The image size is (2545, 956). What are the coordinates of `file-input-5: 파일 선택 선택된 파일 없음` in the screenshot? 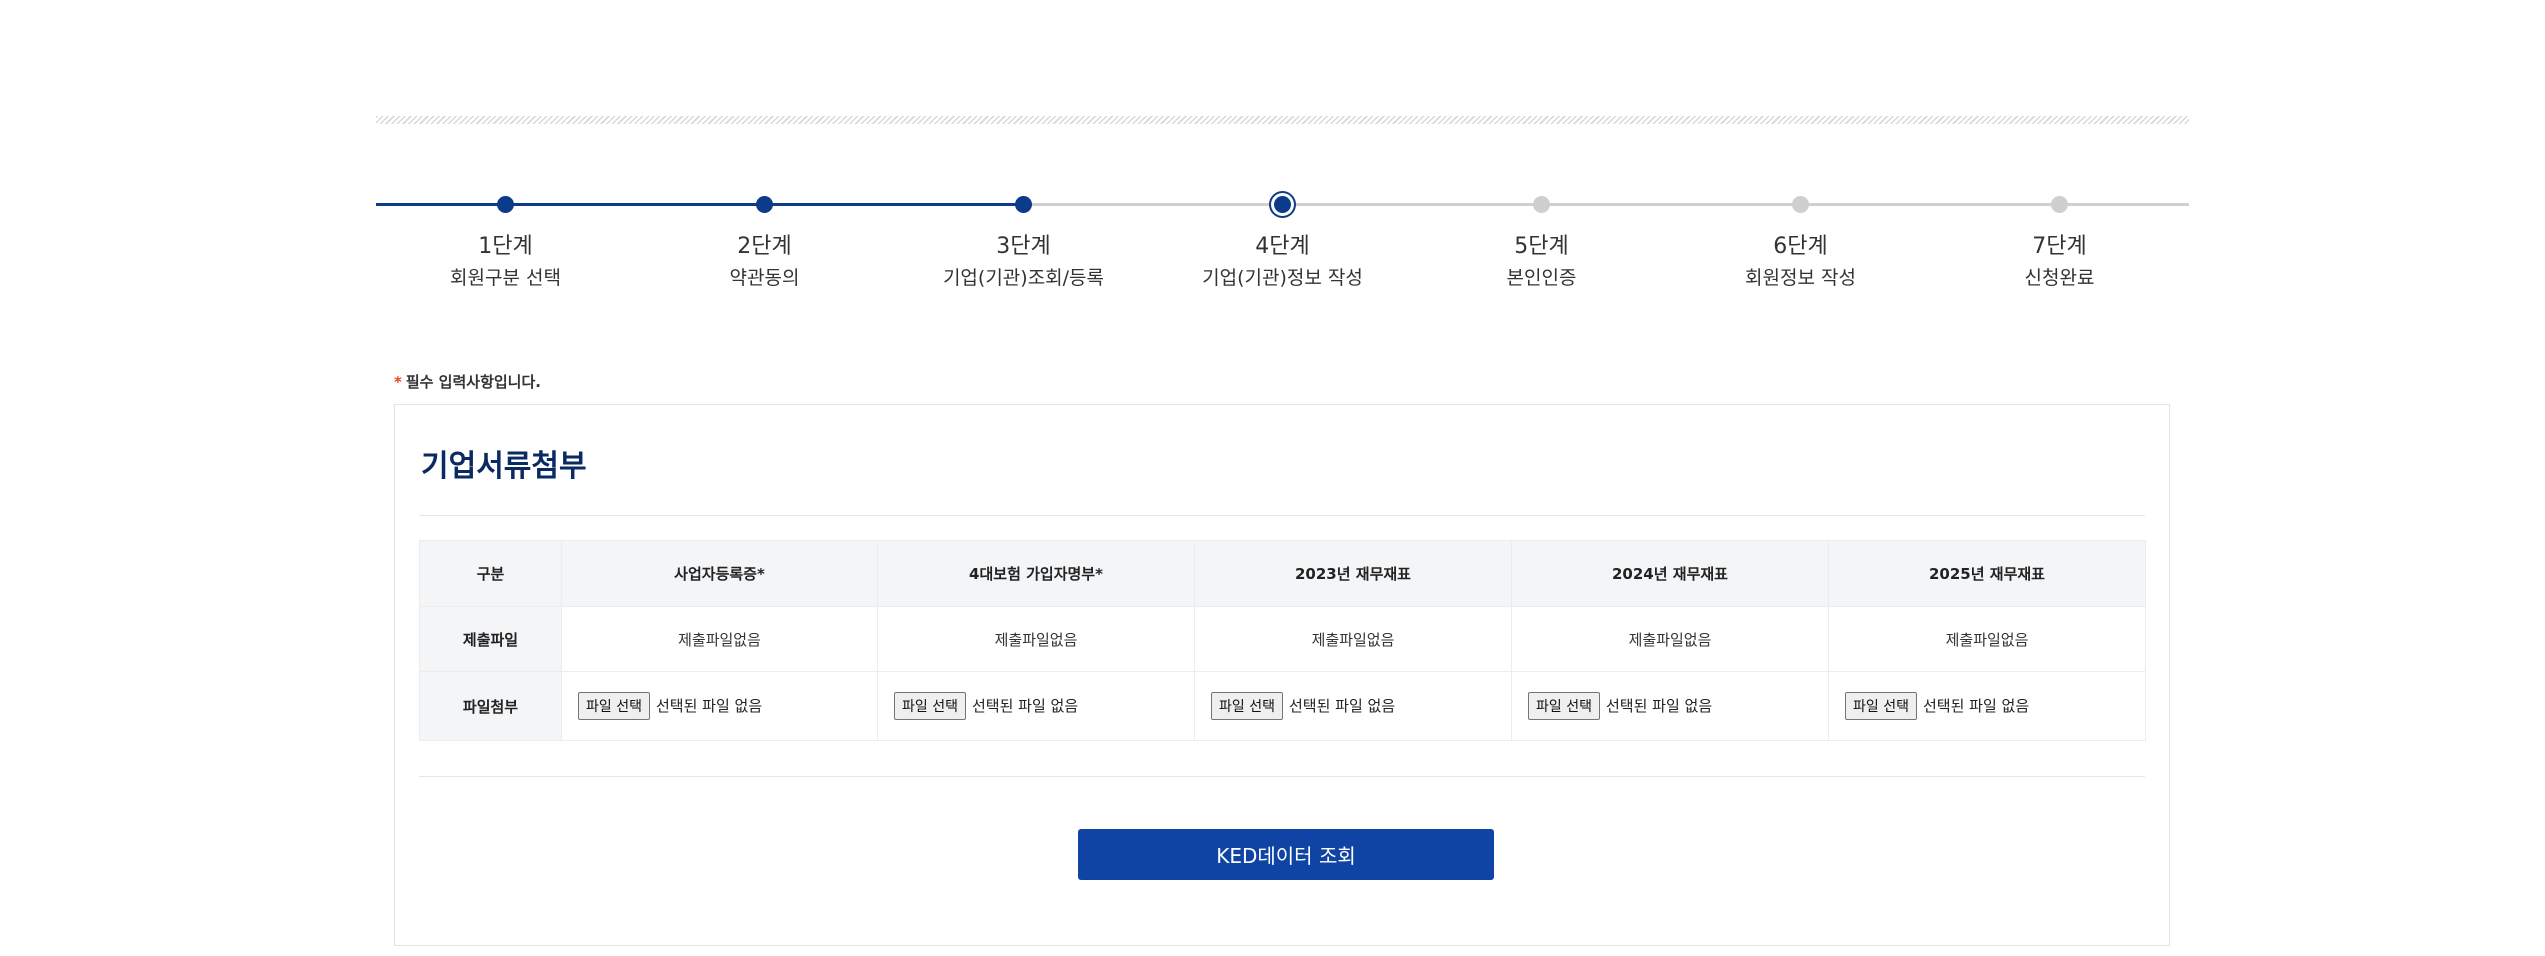 It's located at (1987, 706).